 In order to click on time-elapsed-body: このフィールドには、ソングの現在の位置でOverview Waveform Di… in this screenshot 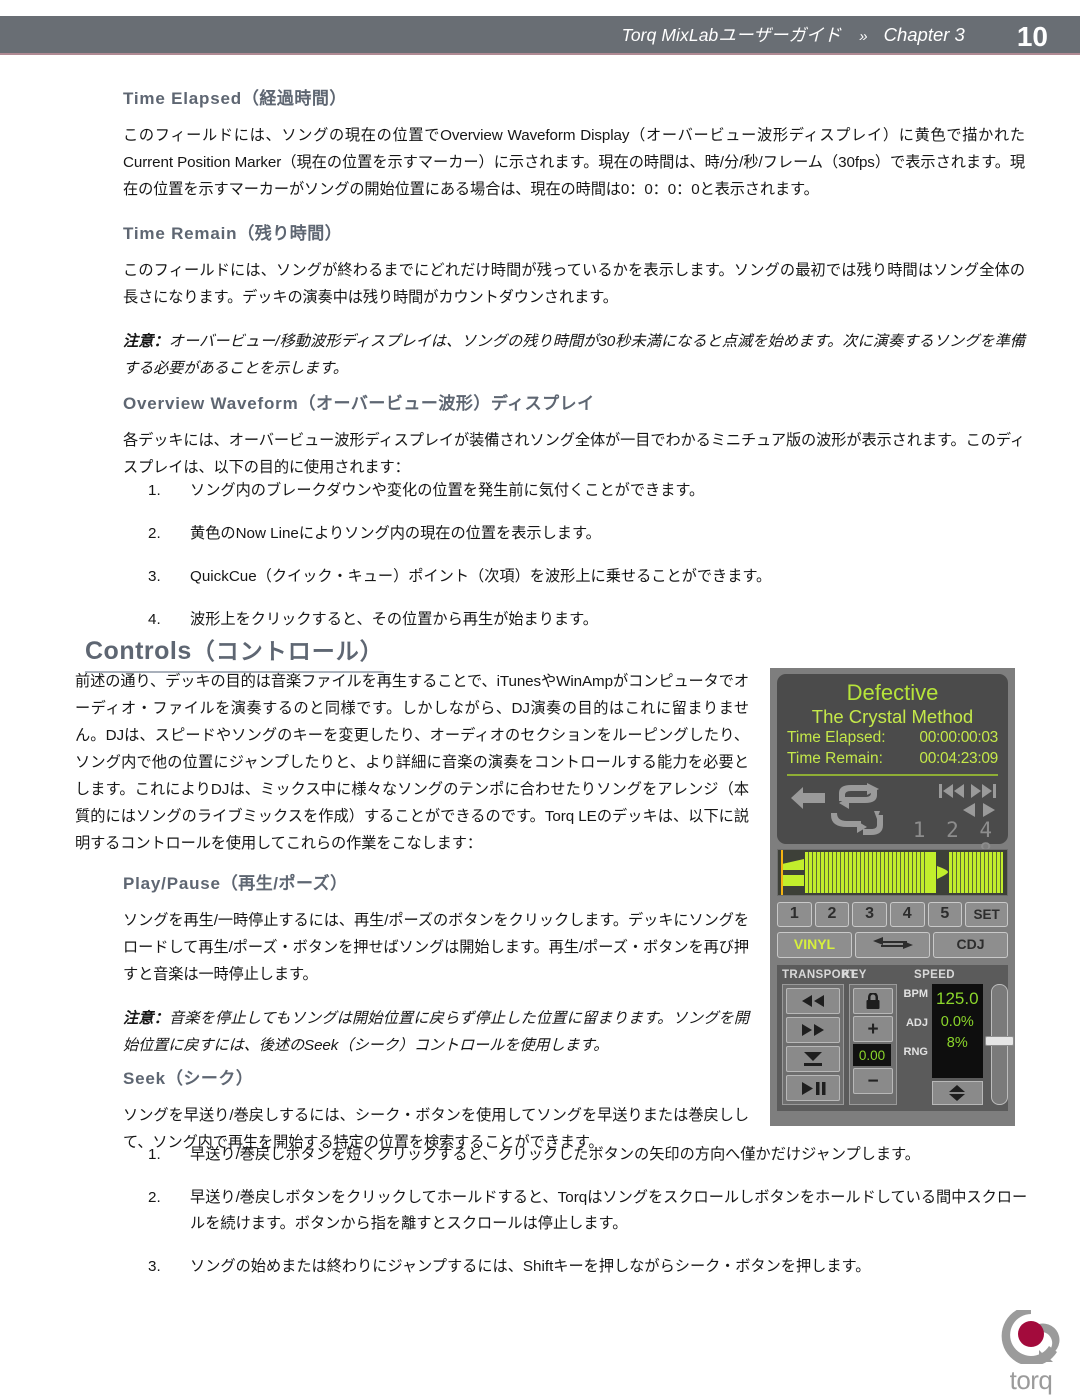, I will do `click(574, 163)`.